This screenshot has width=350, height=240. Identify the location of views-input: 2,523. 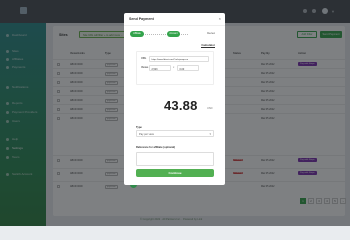
(160, 68).